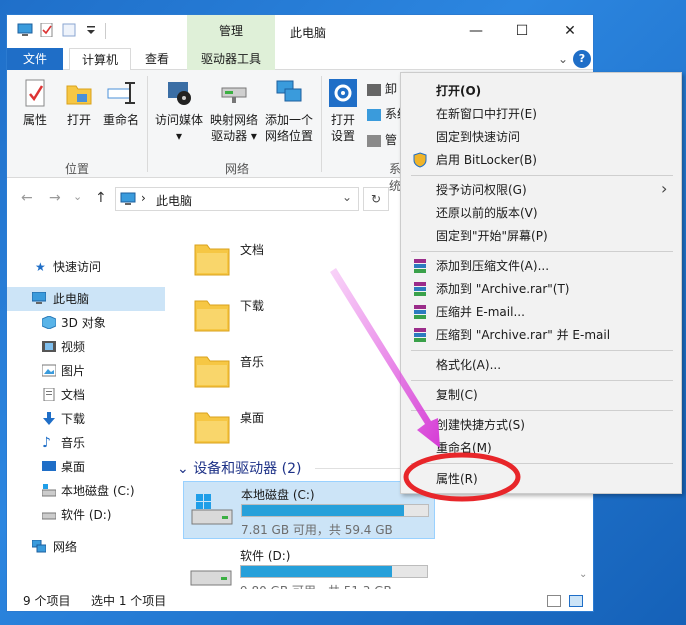 This screenshot has width=686, height=625. I want to click on annotation-overlay, so click(425, 385).